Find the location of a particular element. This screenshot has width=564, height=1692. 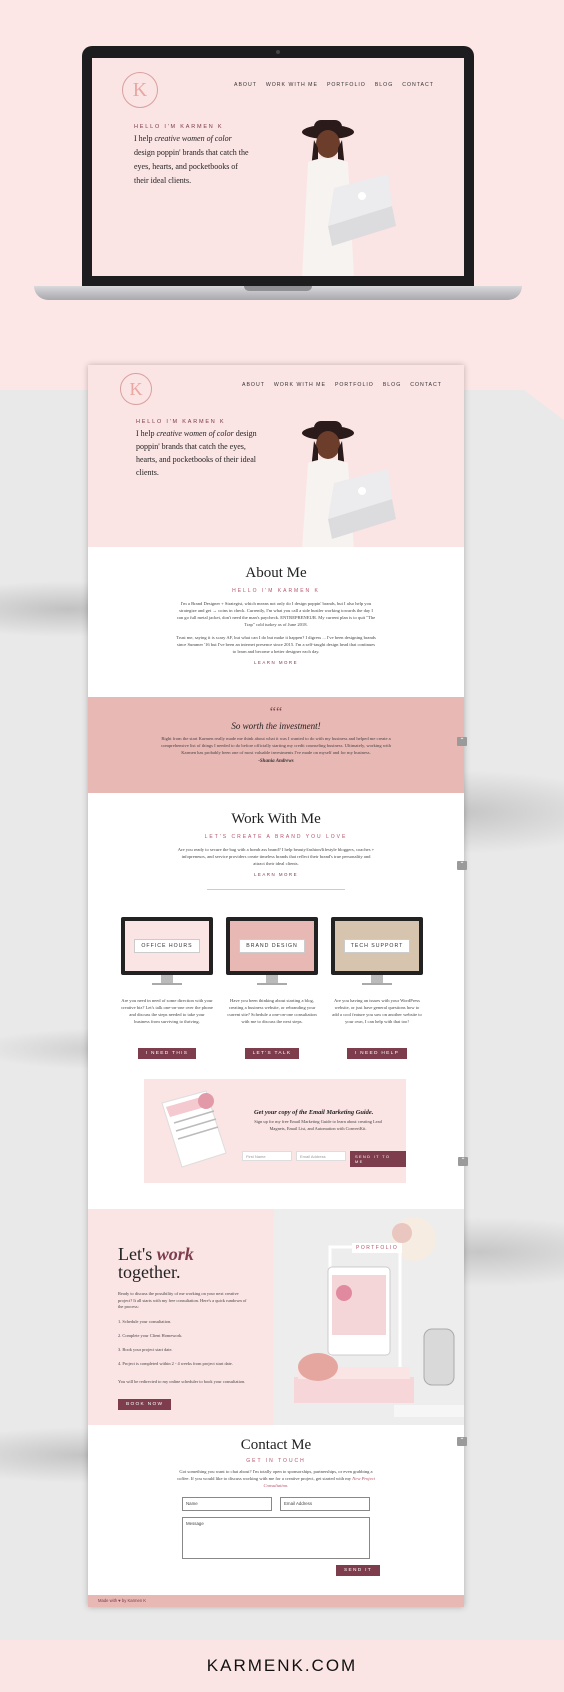

optin-first-name: First Name is located at coordinates (267, 1156).